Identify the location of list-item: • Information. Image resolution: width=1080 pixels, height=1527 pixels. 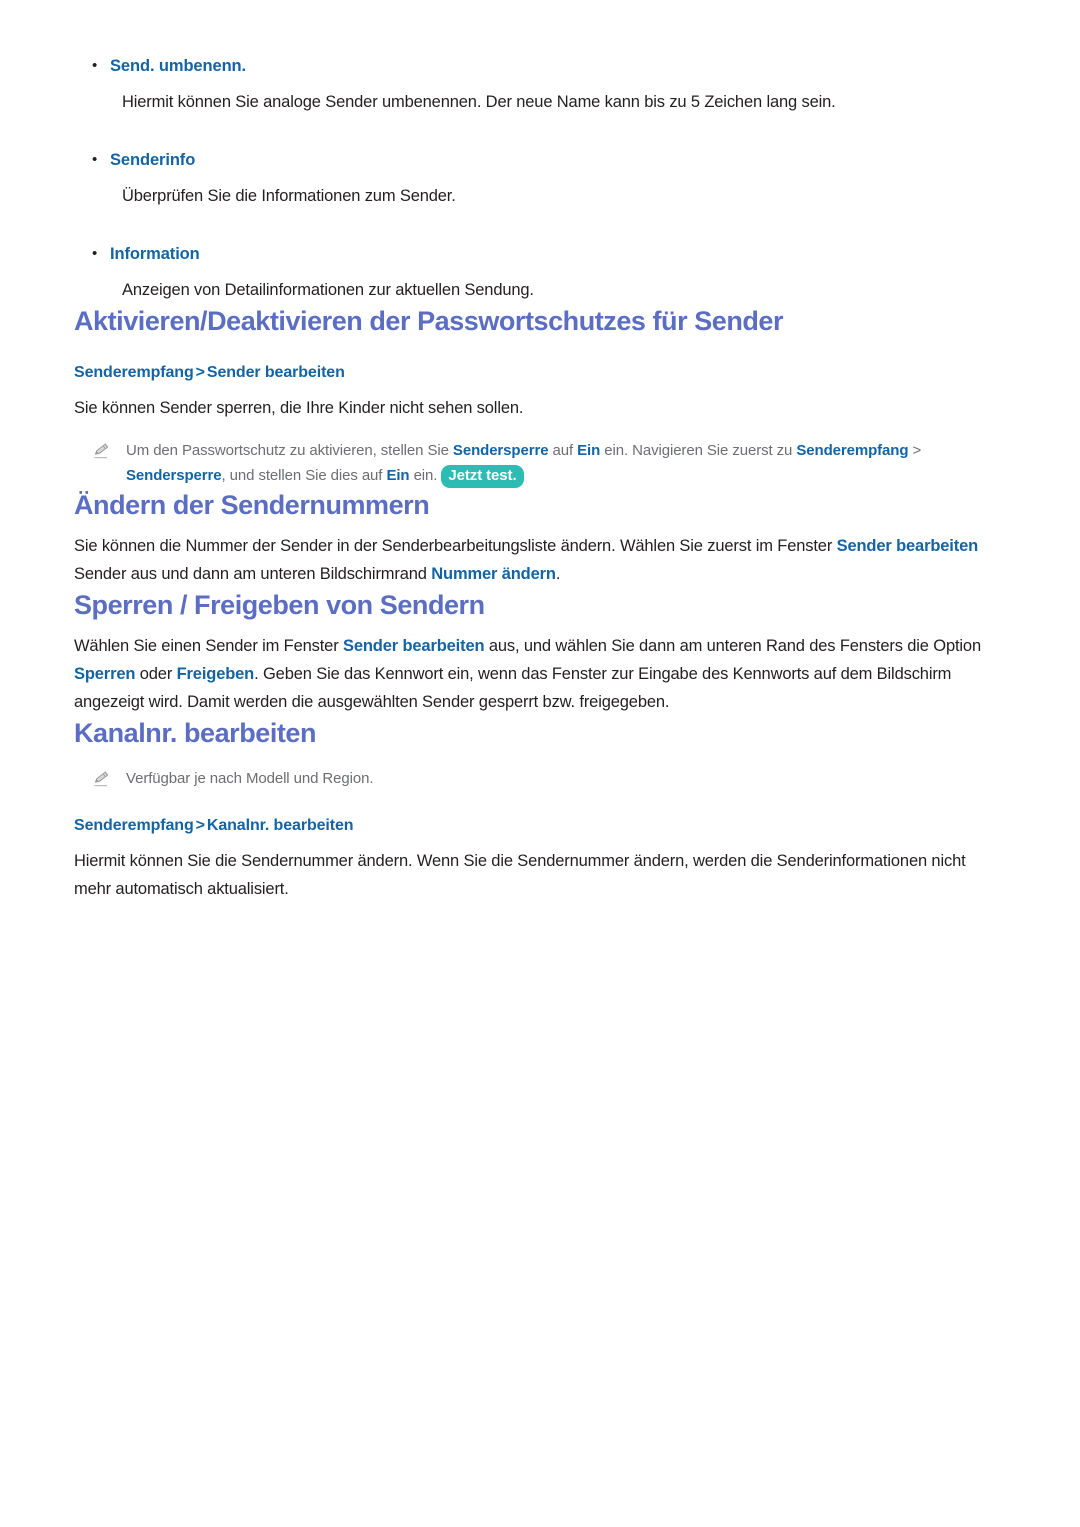
(538, 254).